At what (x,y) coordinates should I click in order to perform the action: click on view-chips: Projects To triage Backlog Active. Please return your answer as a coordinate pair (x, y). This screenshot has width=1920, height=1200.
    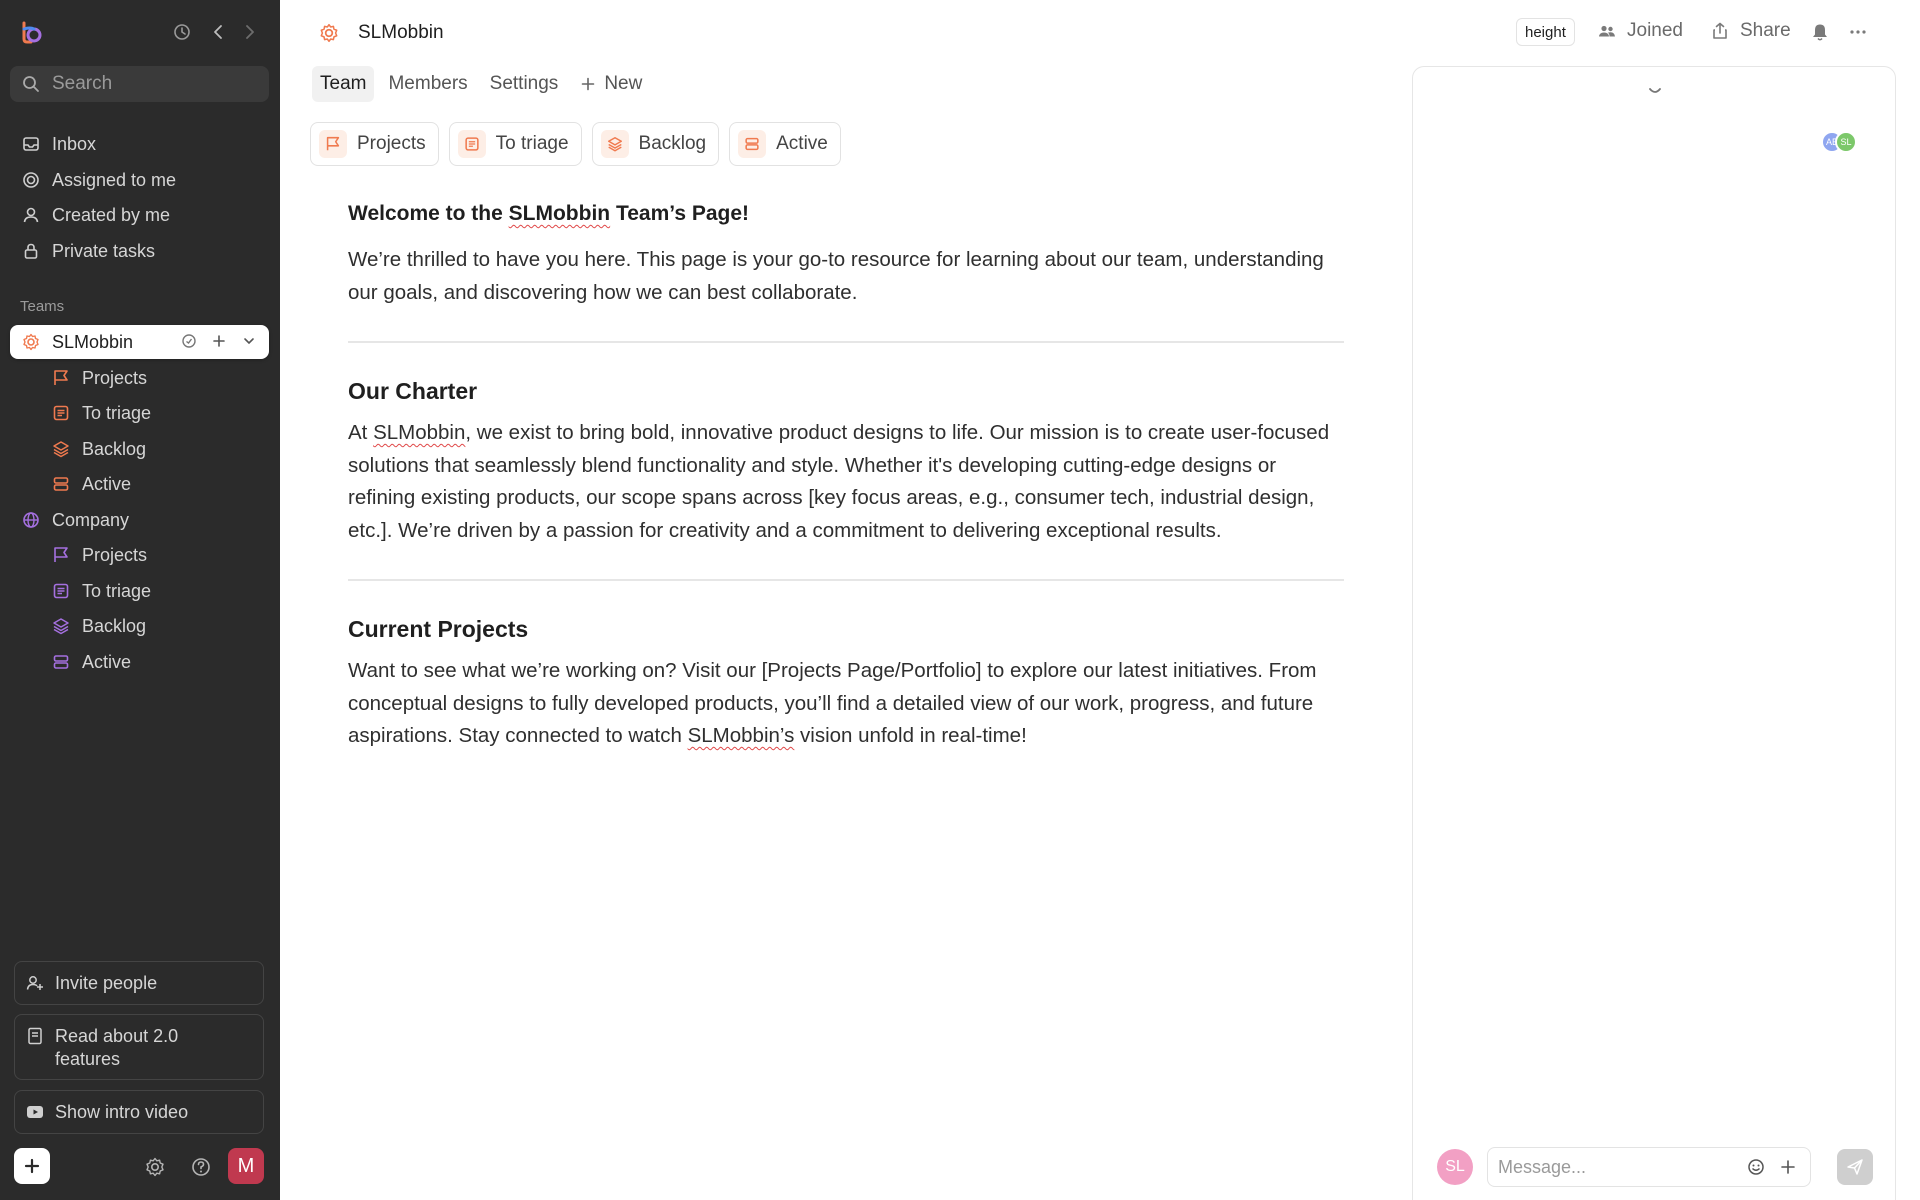
    Looking at the image, I should click on (575, 144).